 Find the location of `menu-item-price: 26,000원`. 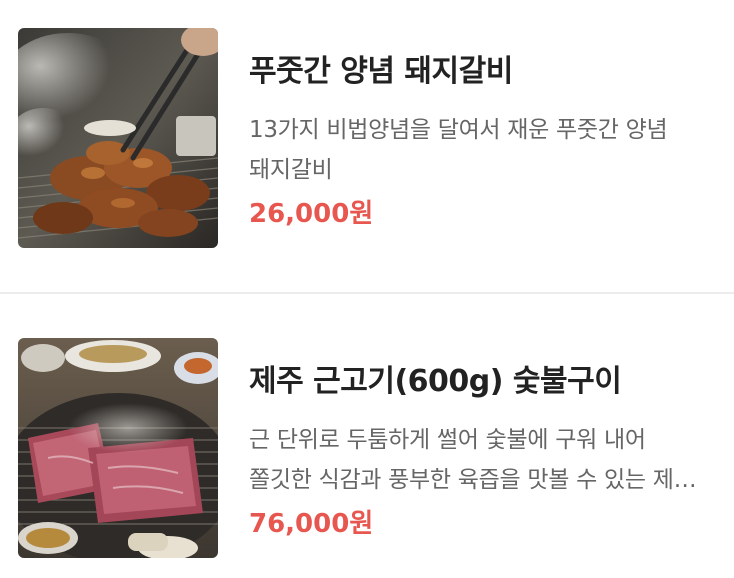

menu-item-price: 26,000원 is located at coordinates (311, 214).